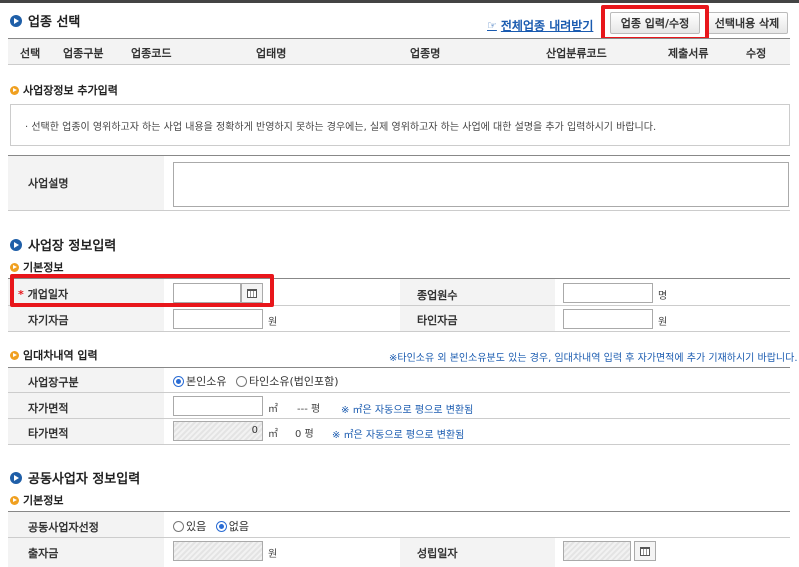 The image size is (799, 567). I want to click on col-business-status-name: 업태명, so click(271, 53).